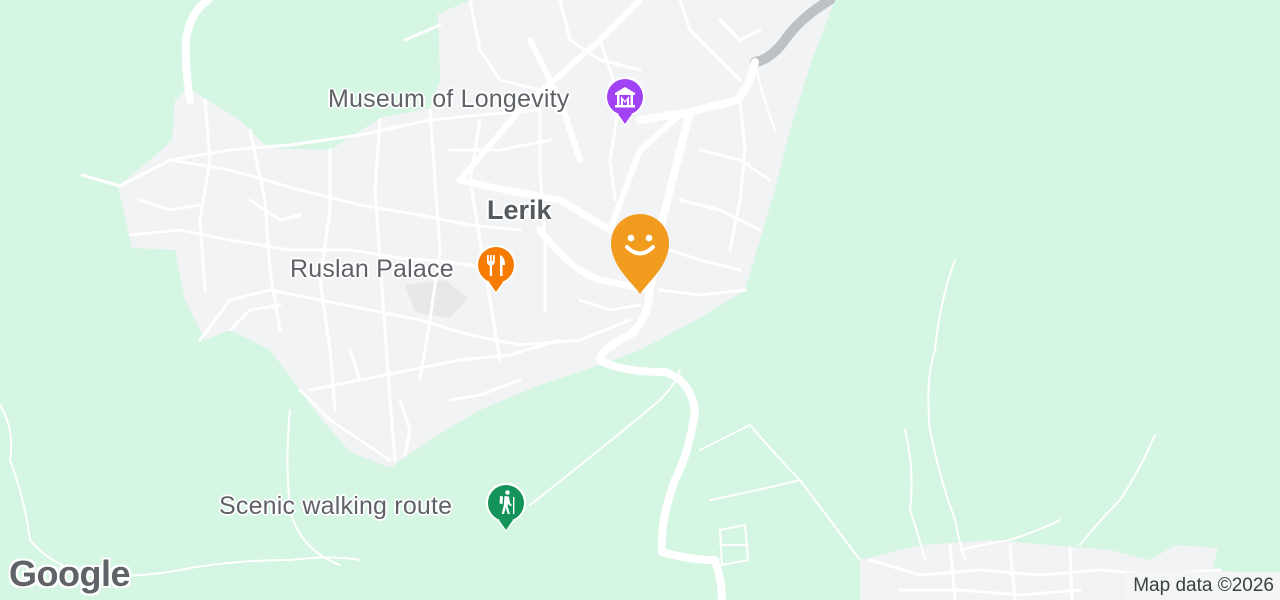 Image resolution: width=1280 pixels, height=600 pixels. I want to click on poi-marker-trail, so click(506, 507).